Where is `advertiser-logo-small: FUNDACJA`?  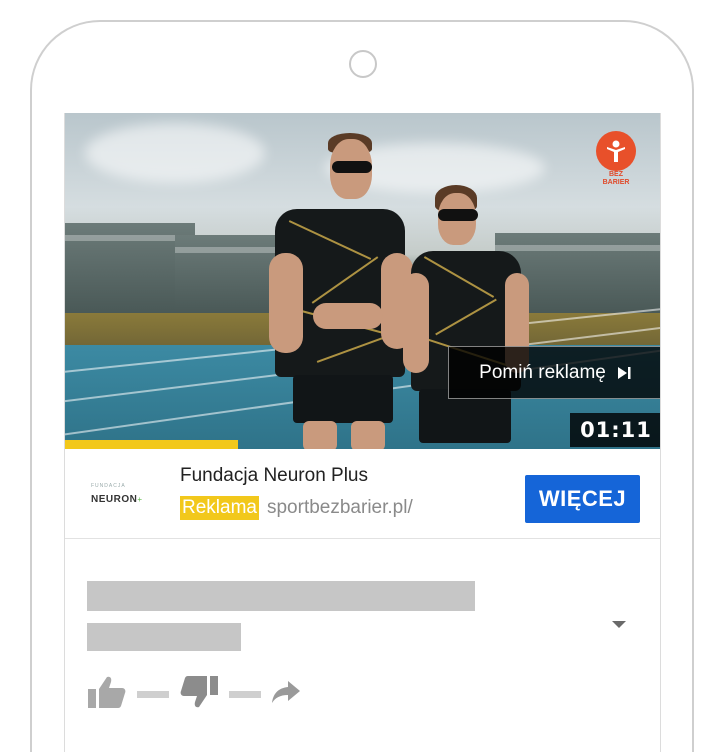
advertiser-logo-small: FUNDACJA is located at coordinates (108, 486).